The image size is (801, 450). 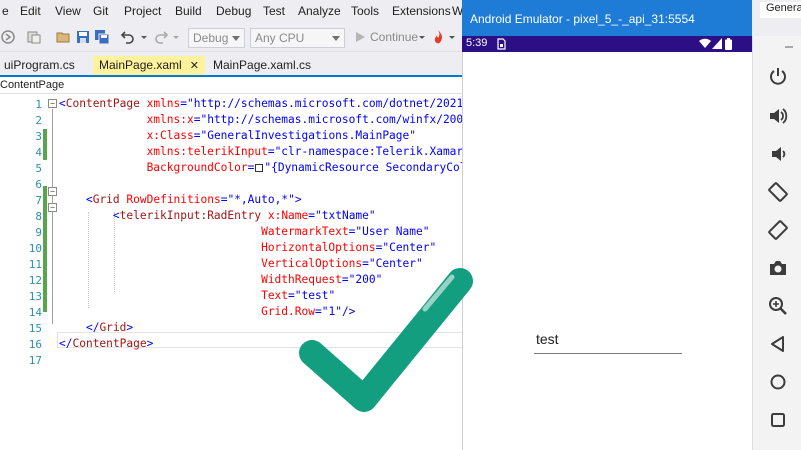 I want to click on line-number: 11, so click(x=35, y=264).